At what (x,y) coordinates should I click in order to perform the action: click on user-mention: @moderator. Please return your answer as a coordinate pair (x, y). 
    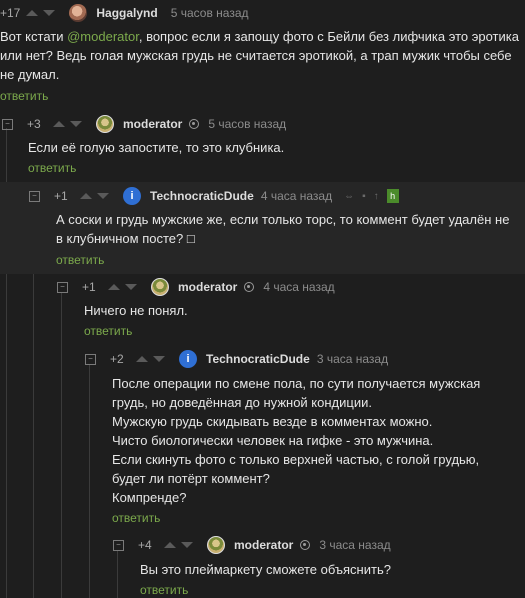
    Looking at the image, I should click on (103, 36).